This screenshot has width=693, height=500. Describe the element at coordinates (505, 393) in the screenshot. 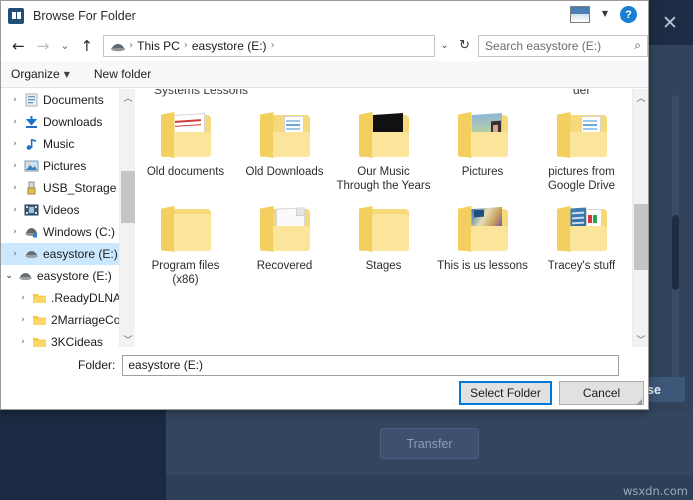

I see `select-folder-button: Select Folder` at that location.